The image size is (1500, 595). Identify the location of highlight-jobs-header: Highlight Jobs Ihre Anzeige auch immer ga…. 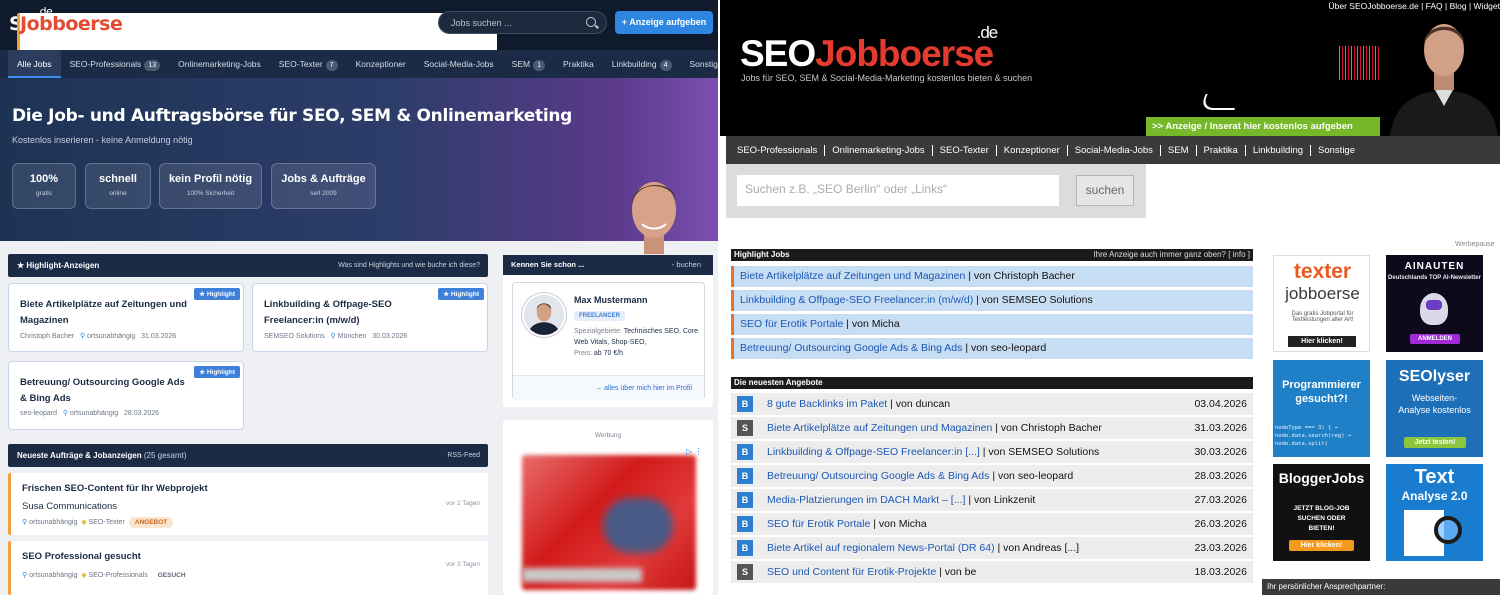
(992, 255).